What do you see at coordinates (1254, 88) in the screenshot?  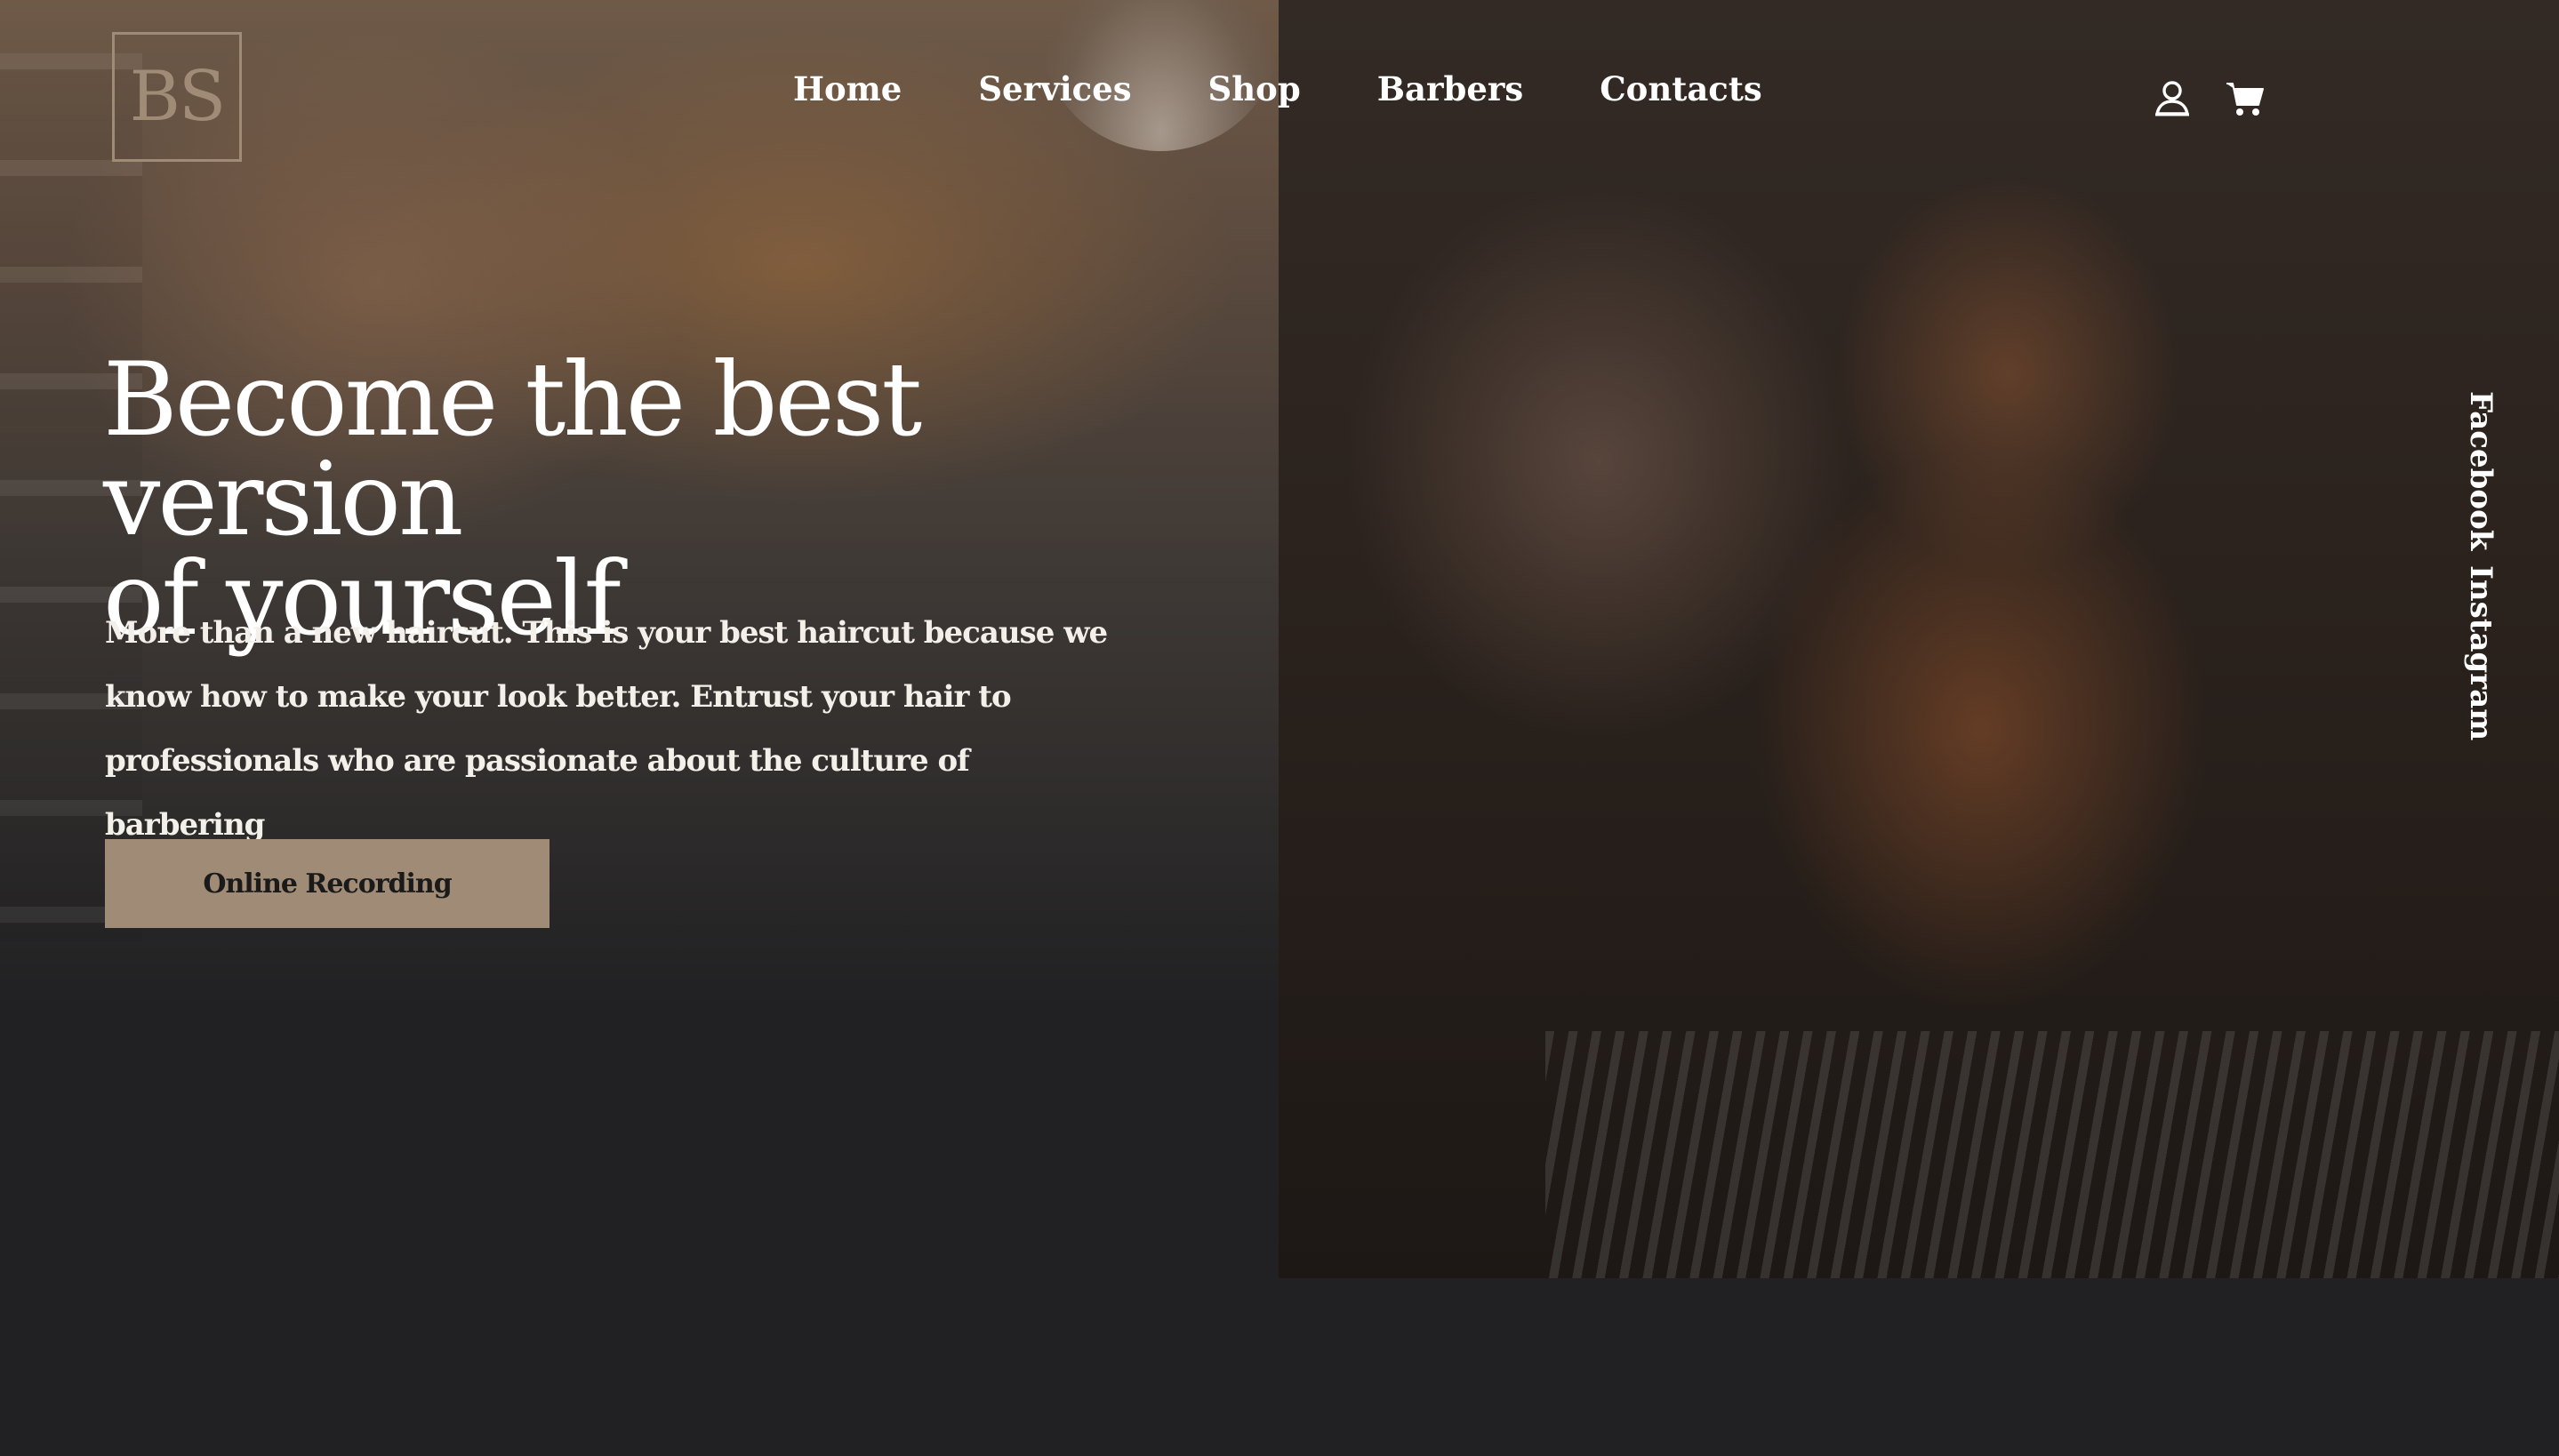 I see `nav-item-shop: Shop` at bounding box center [1254, 88].